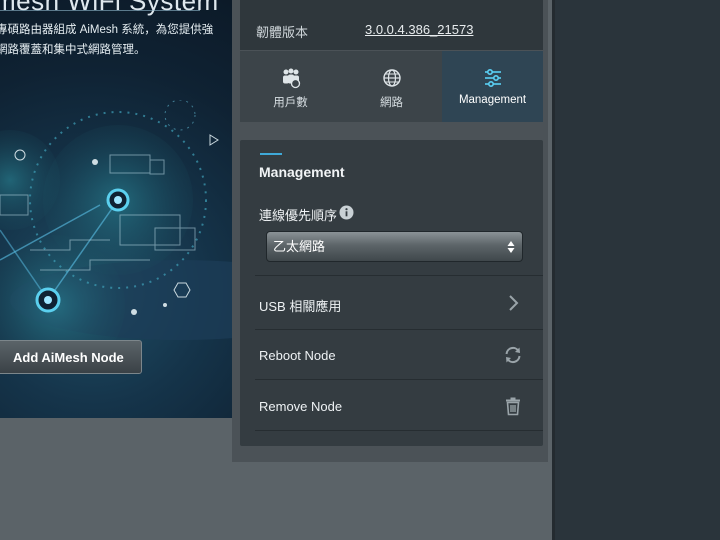  What do you see at coordinates (299, 246) in the screenshot?
I see `connection-priority-value: 乙太網路` at bounding box center [299, 246].